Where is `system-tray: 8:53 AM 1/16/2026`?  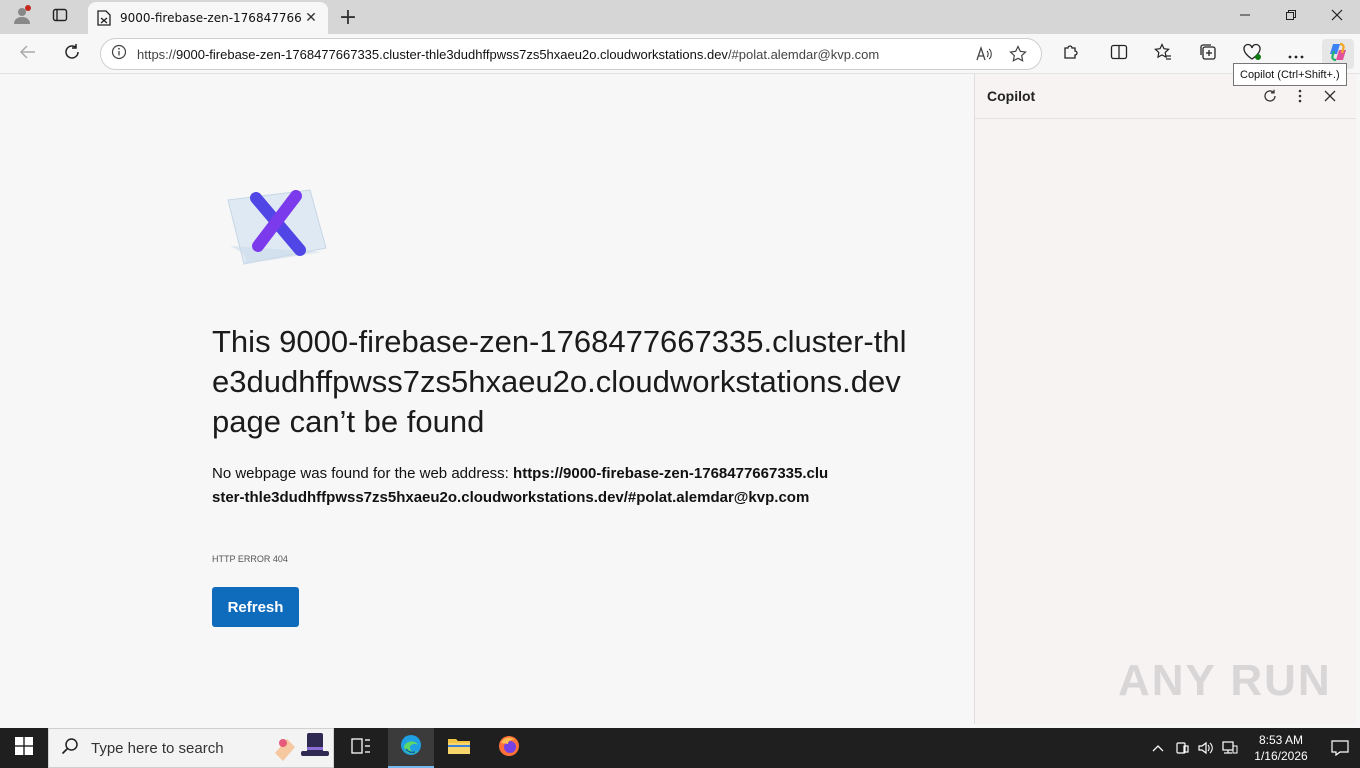
system-tray: 8:53 AM 1/16/2026 is located at coordinates (1253, 748).